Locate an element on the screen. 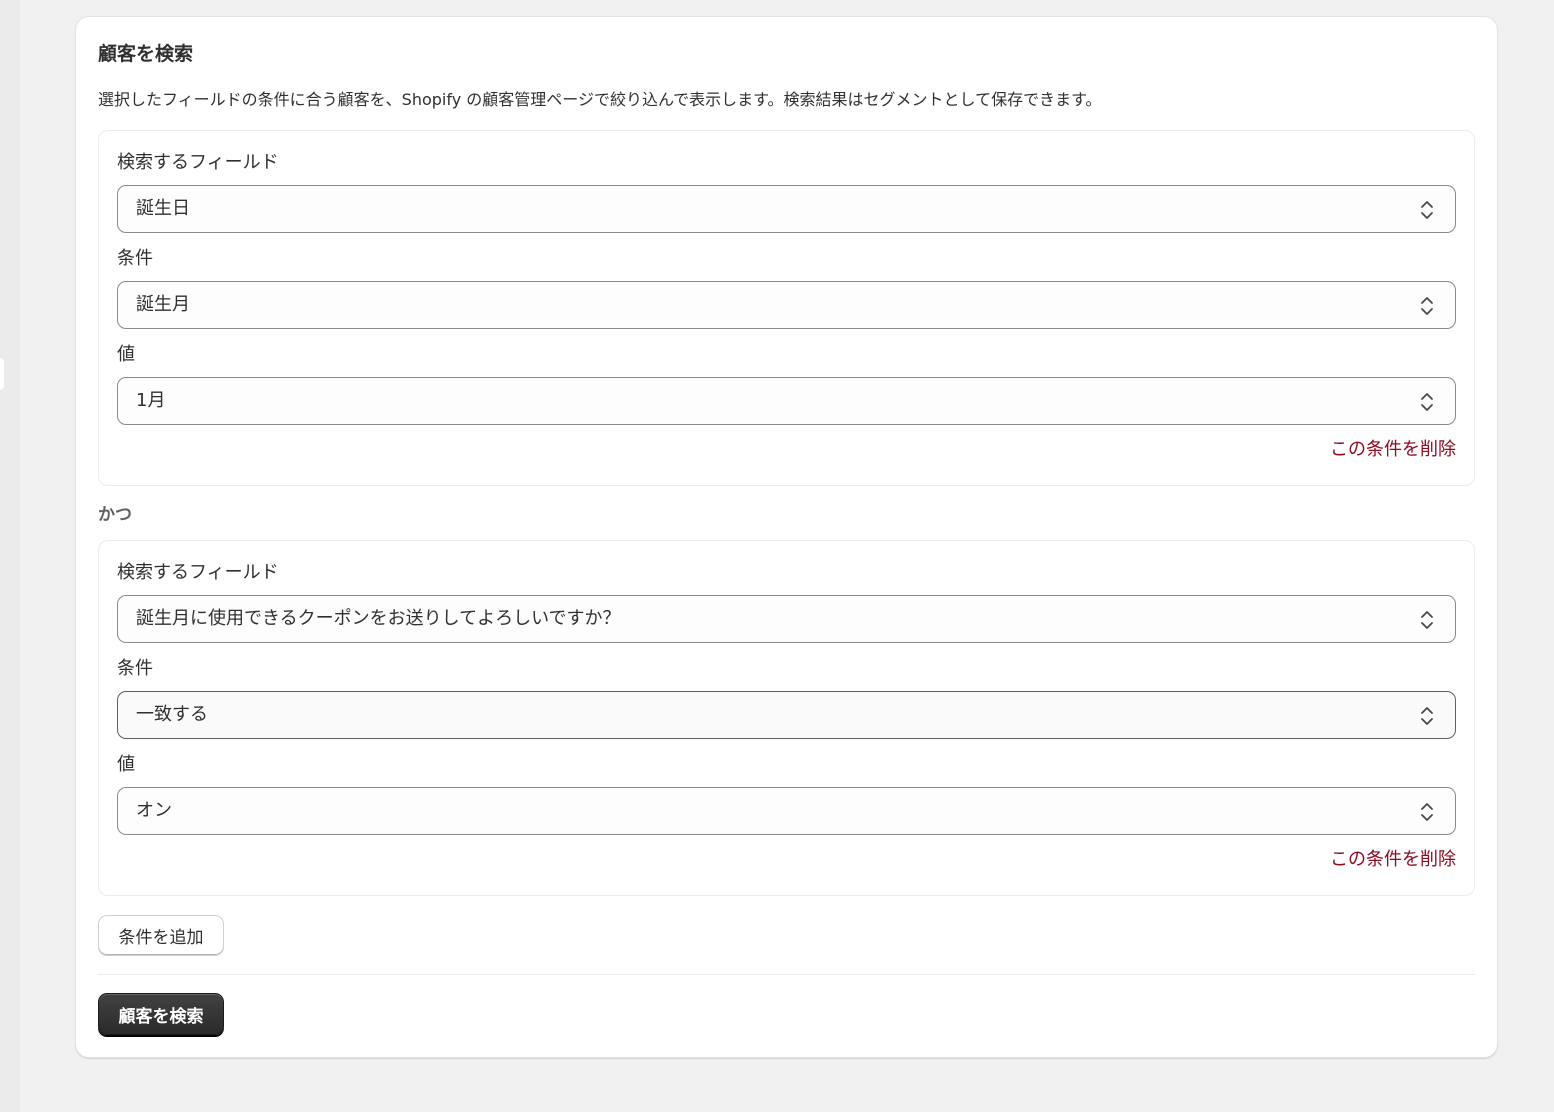  card-title: 顧客を検索 is located at coordinates (146, 54).